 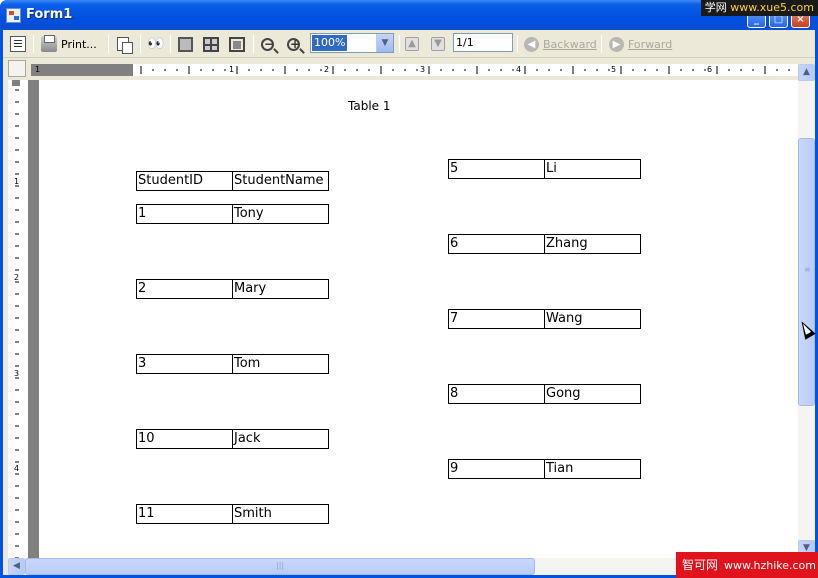 I want to click on header-cell-id: StudentID, so click(x=184, y=181).